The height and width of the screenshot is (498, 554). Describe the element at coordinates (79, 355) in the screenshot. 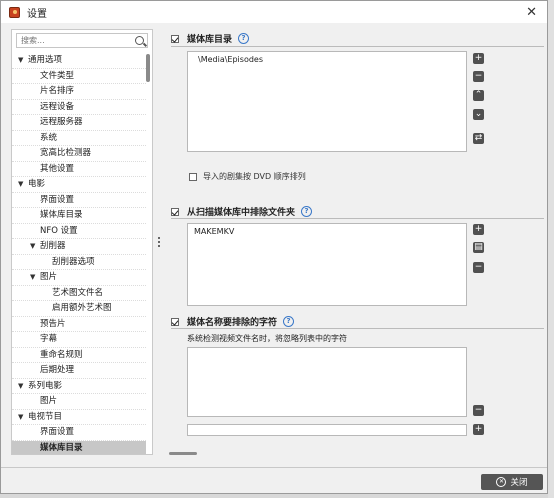

I see `tree-item: 重命名规则` at that location.